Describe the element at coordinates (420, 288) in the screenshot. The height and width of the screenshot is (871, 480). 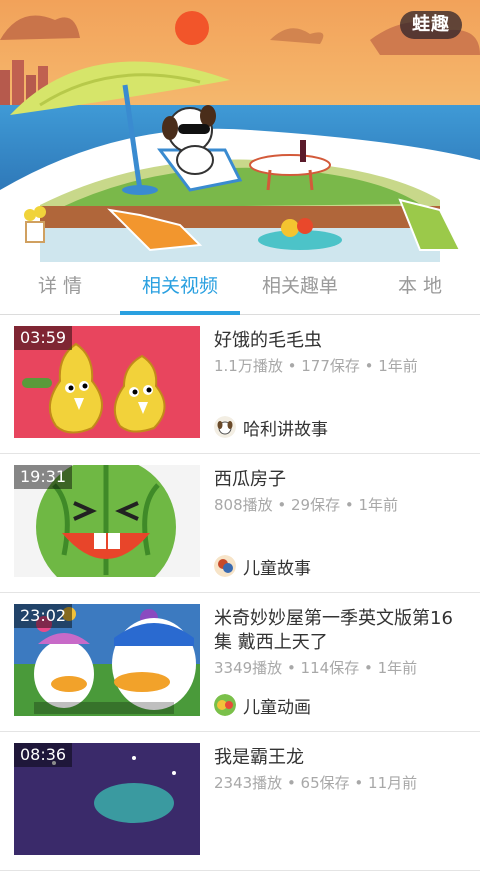
I see `tab-local: 本 地` at that location.